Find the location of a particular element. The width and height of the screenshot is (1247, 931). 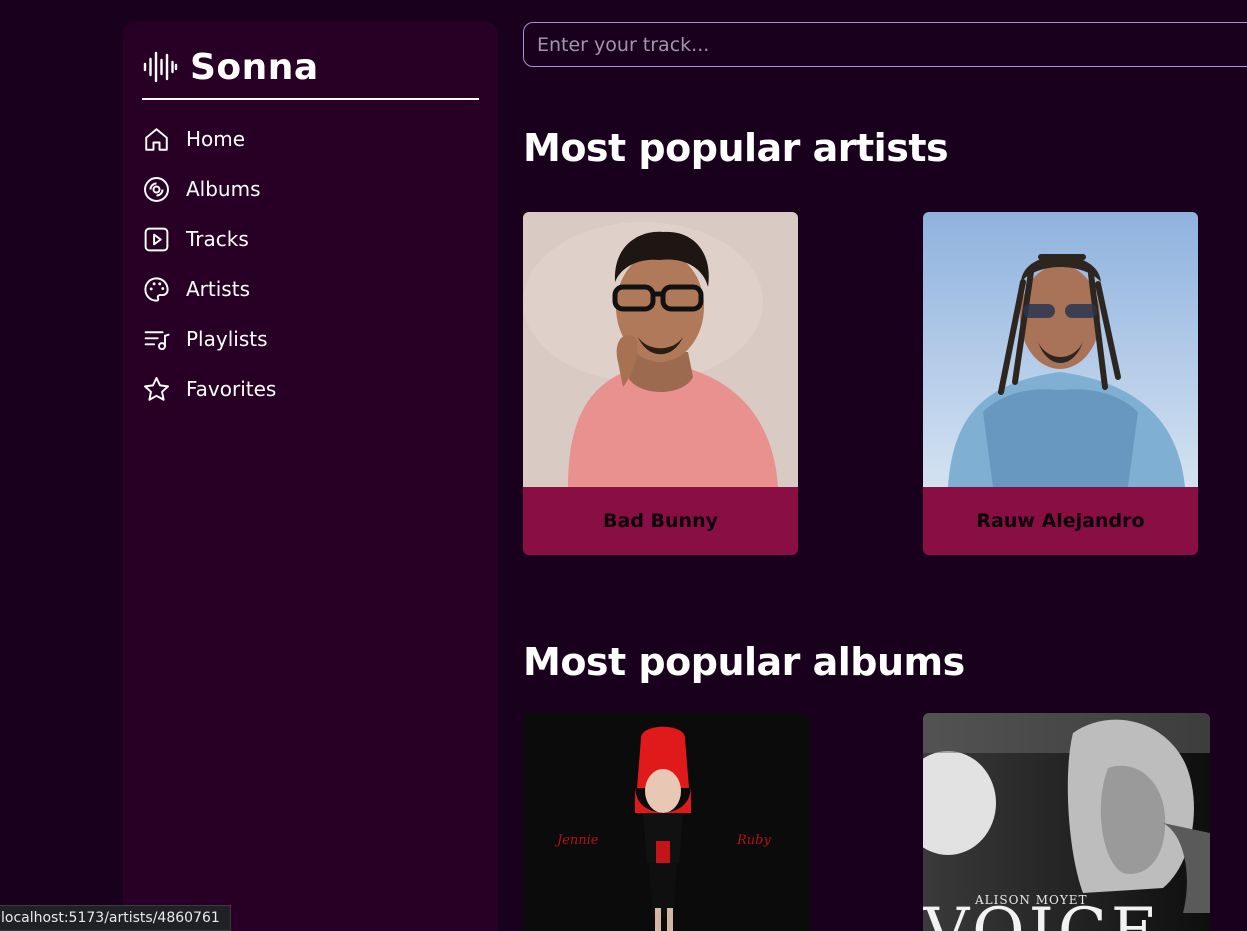

album-cover: ALISON MOYET VOICE is located at coordinates (1066, 822).